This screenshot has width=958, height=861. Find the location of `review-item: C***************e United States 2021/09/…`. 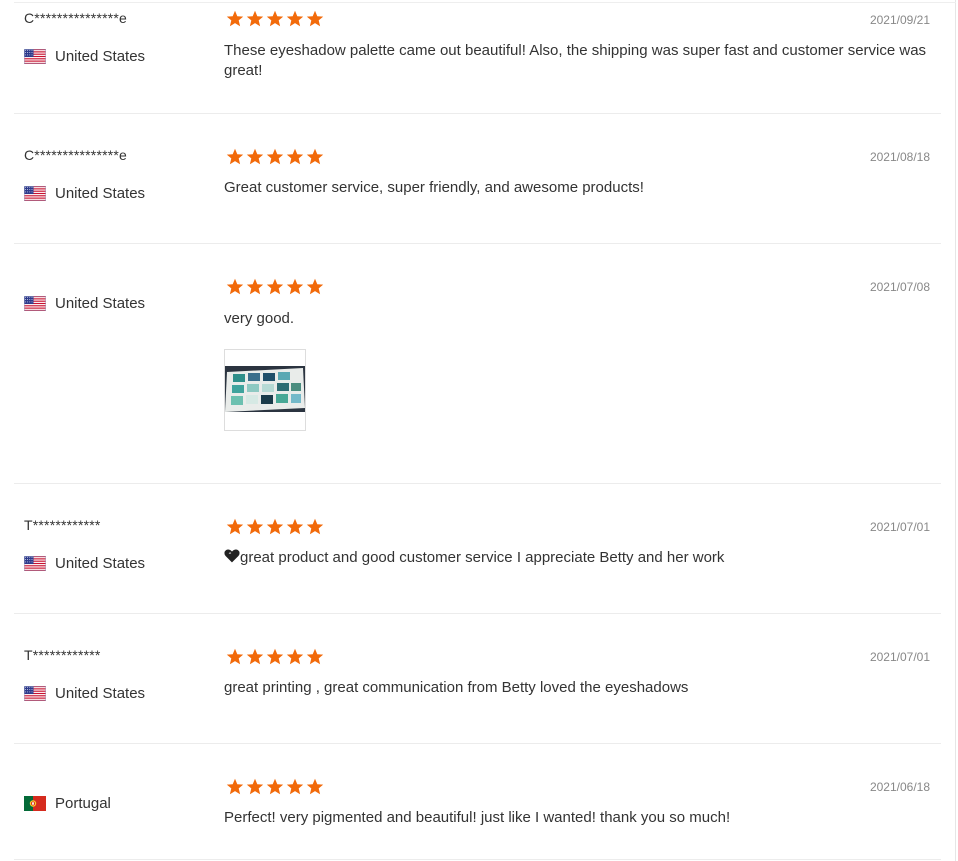

review-item: C***************e United States 2021/09/… is located at coordinates (477, 57).